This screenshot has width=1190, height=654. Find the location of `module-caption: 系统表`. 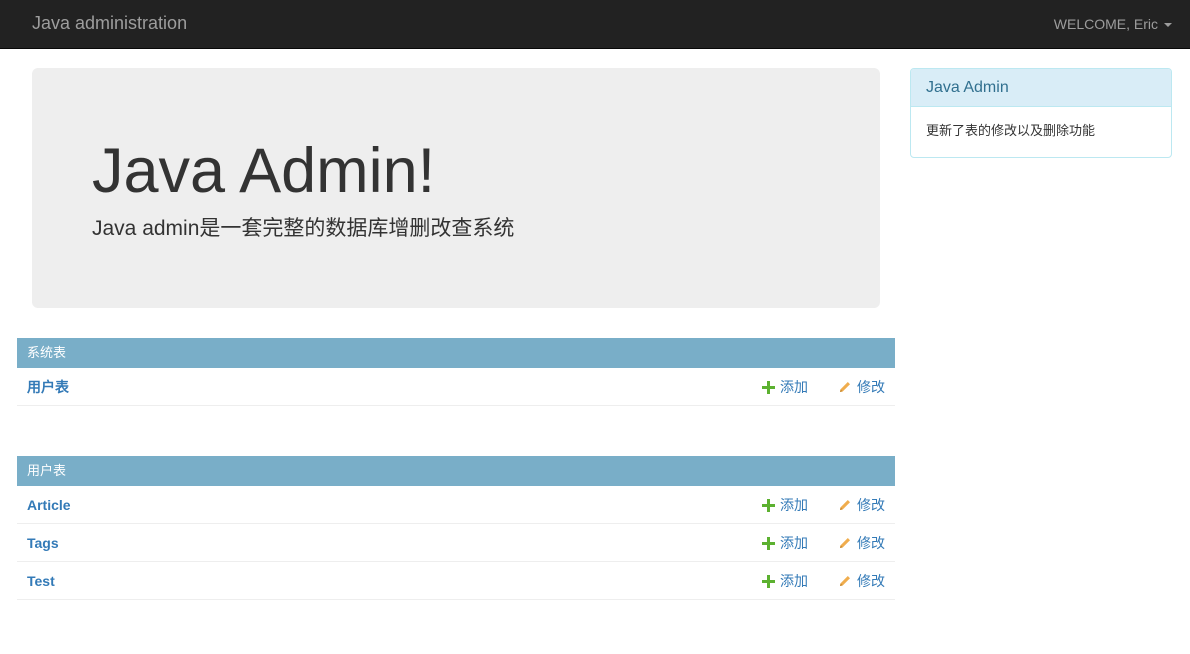

module-caption: 系统表 is located at coordinates (456, 353).